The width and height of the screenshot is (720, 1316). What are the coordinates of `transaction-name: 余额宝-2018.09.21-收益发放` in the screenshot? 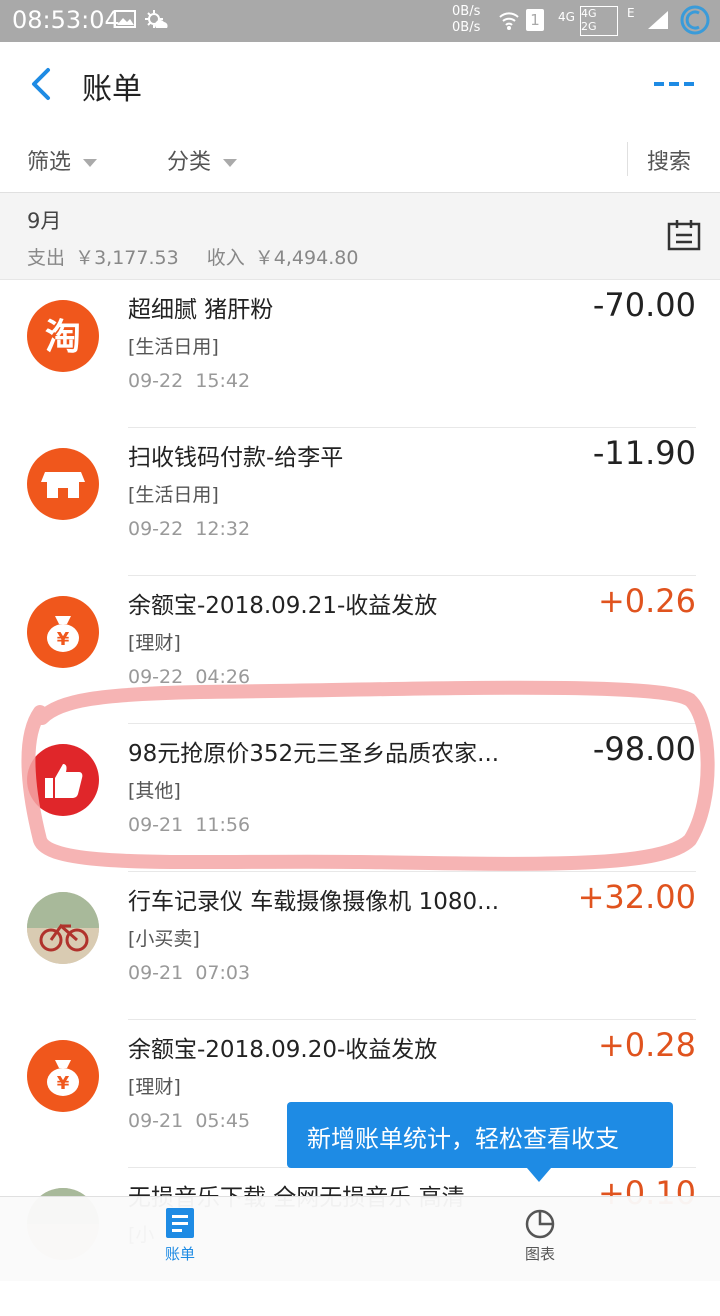 It's located at (283, 606).